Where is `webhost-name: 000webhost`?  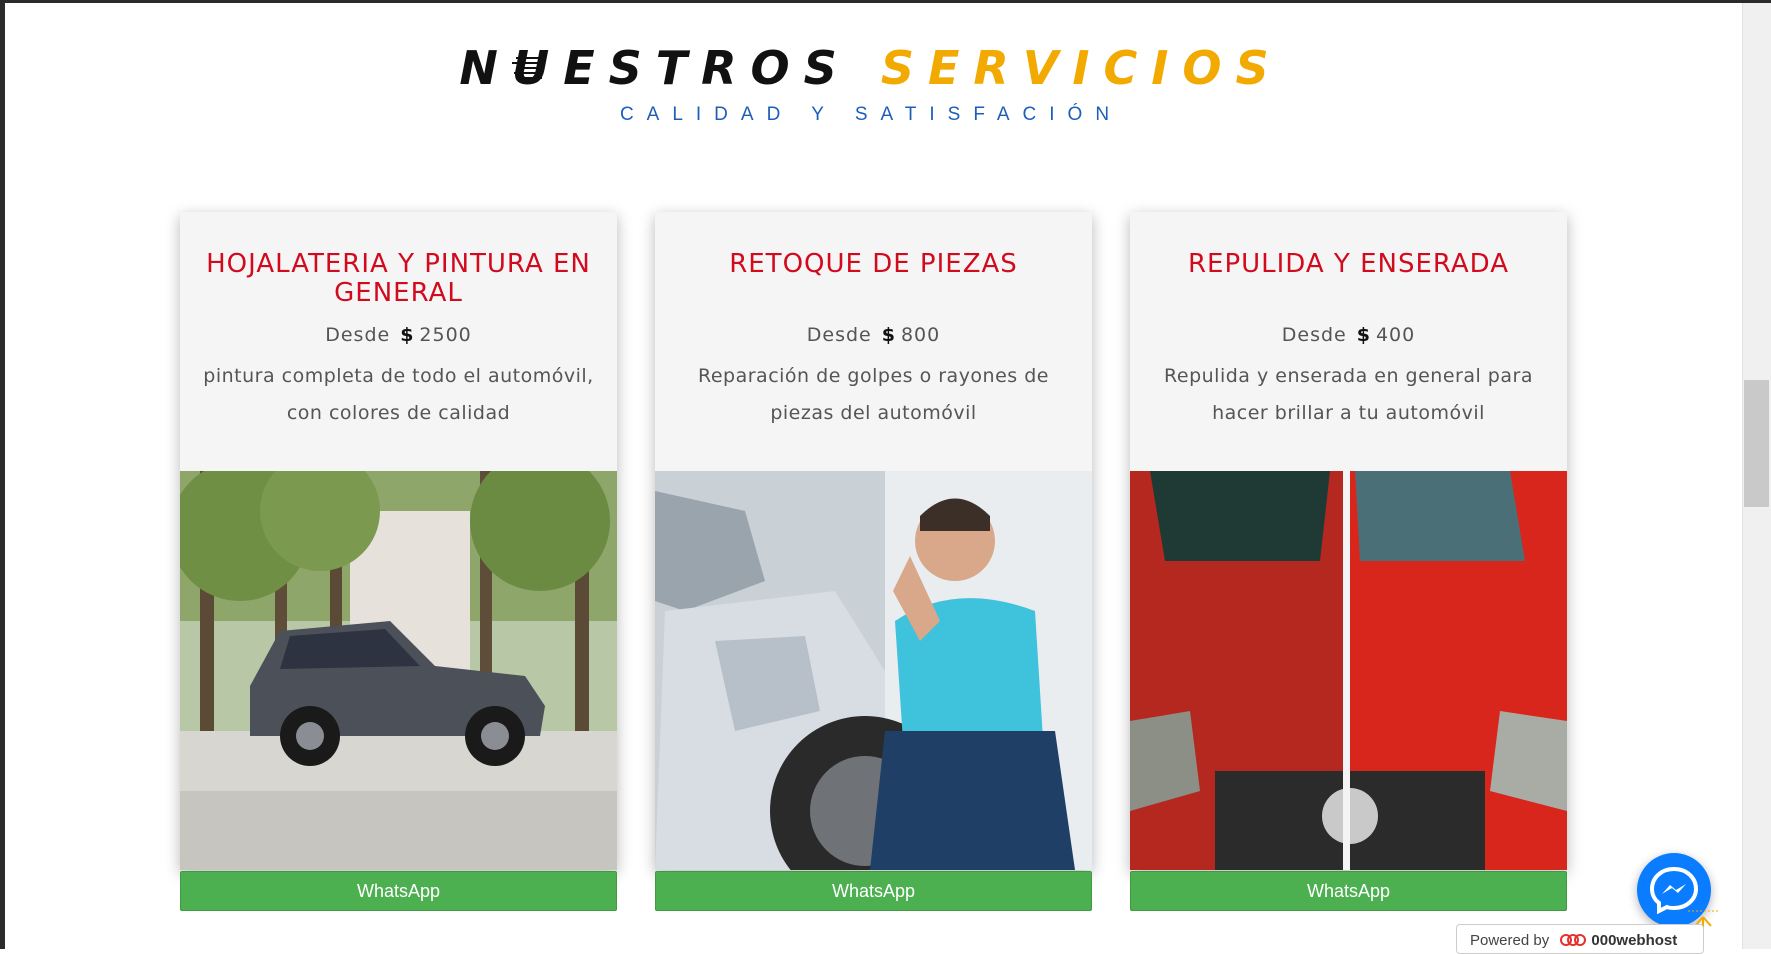
webhost-name: 000webhost is located at coordinates (1634, 940).